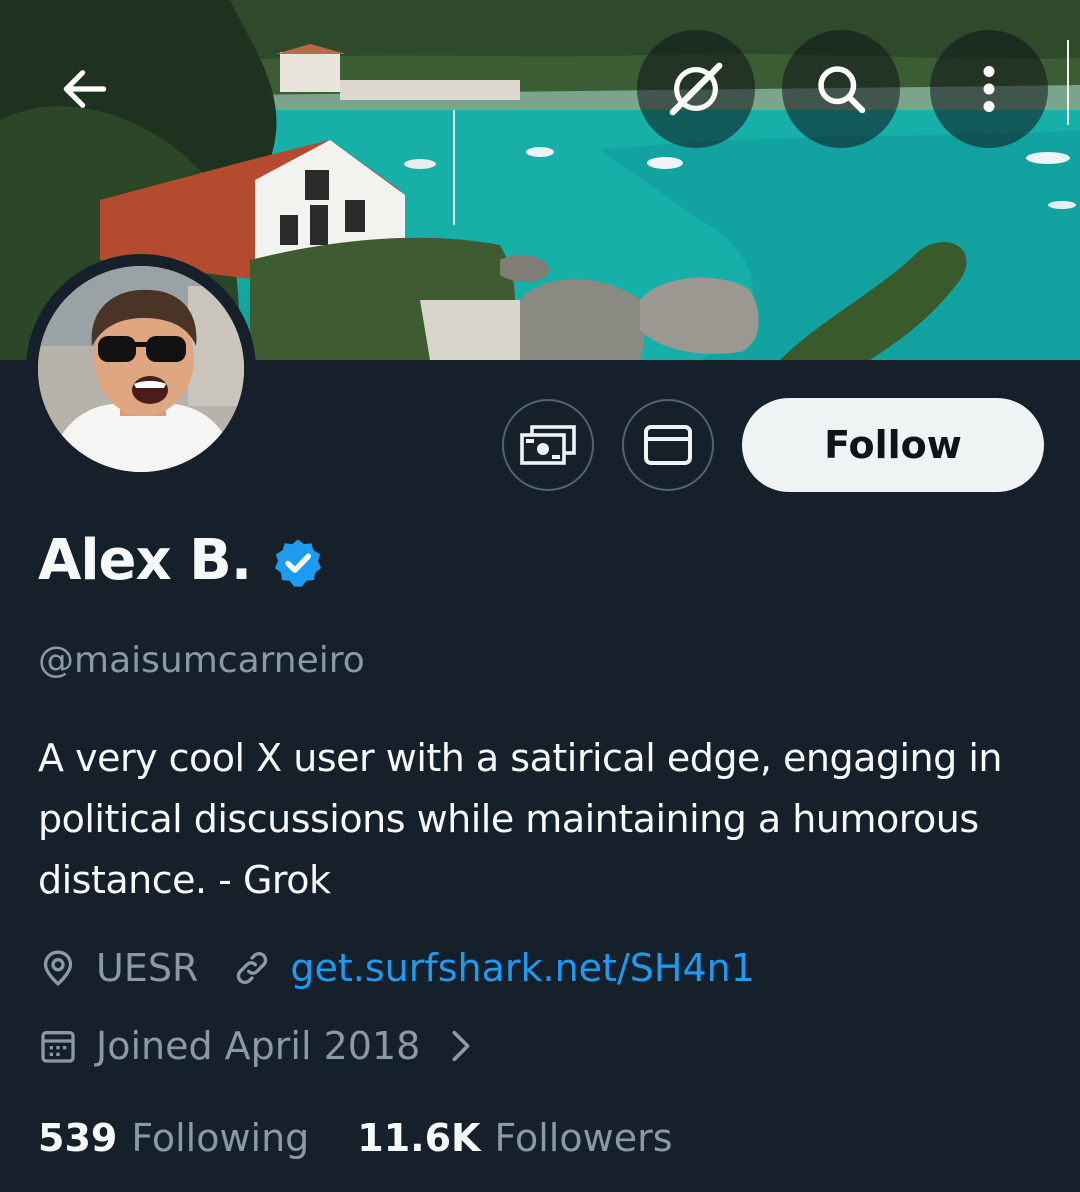  I want to click on grok-icon, so click(696, 89).